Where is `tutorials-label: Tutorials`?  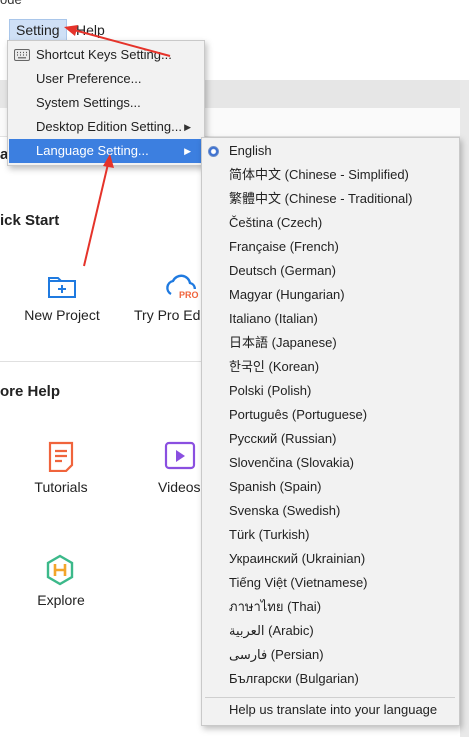 tutorials-label: Tutorials is located at coordinates (61, 487).